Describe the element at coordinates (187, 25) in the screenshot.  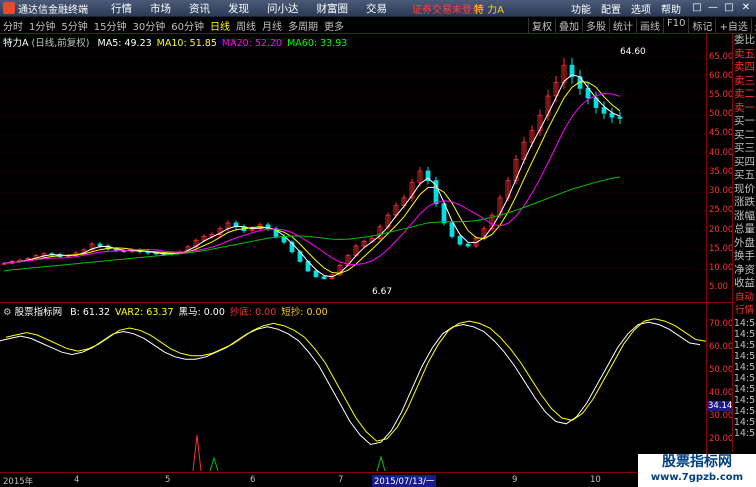
I see `period-60min: 60分钟` at that location.